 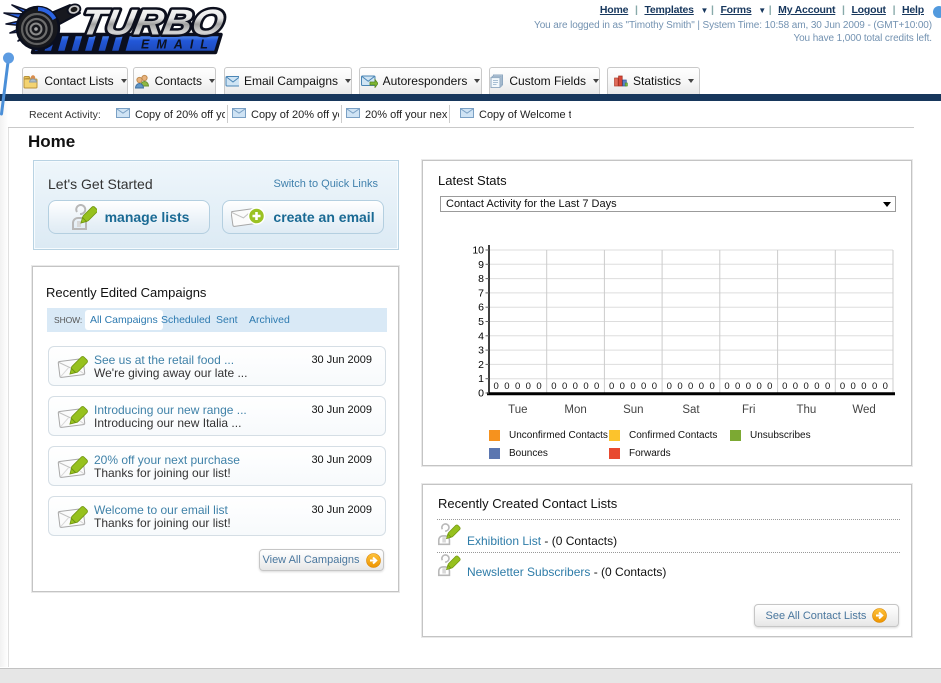 I want to click on svg-text: 2, so click(x=481, y=365).